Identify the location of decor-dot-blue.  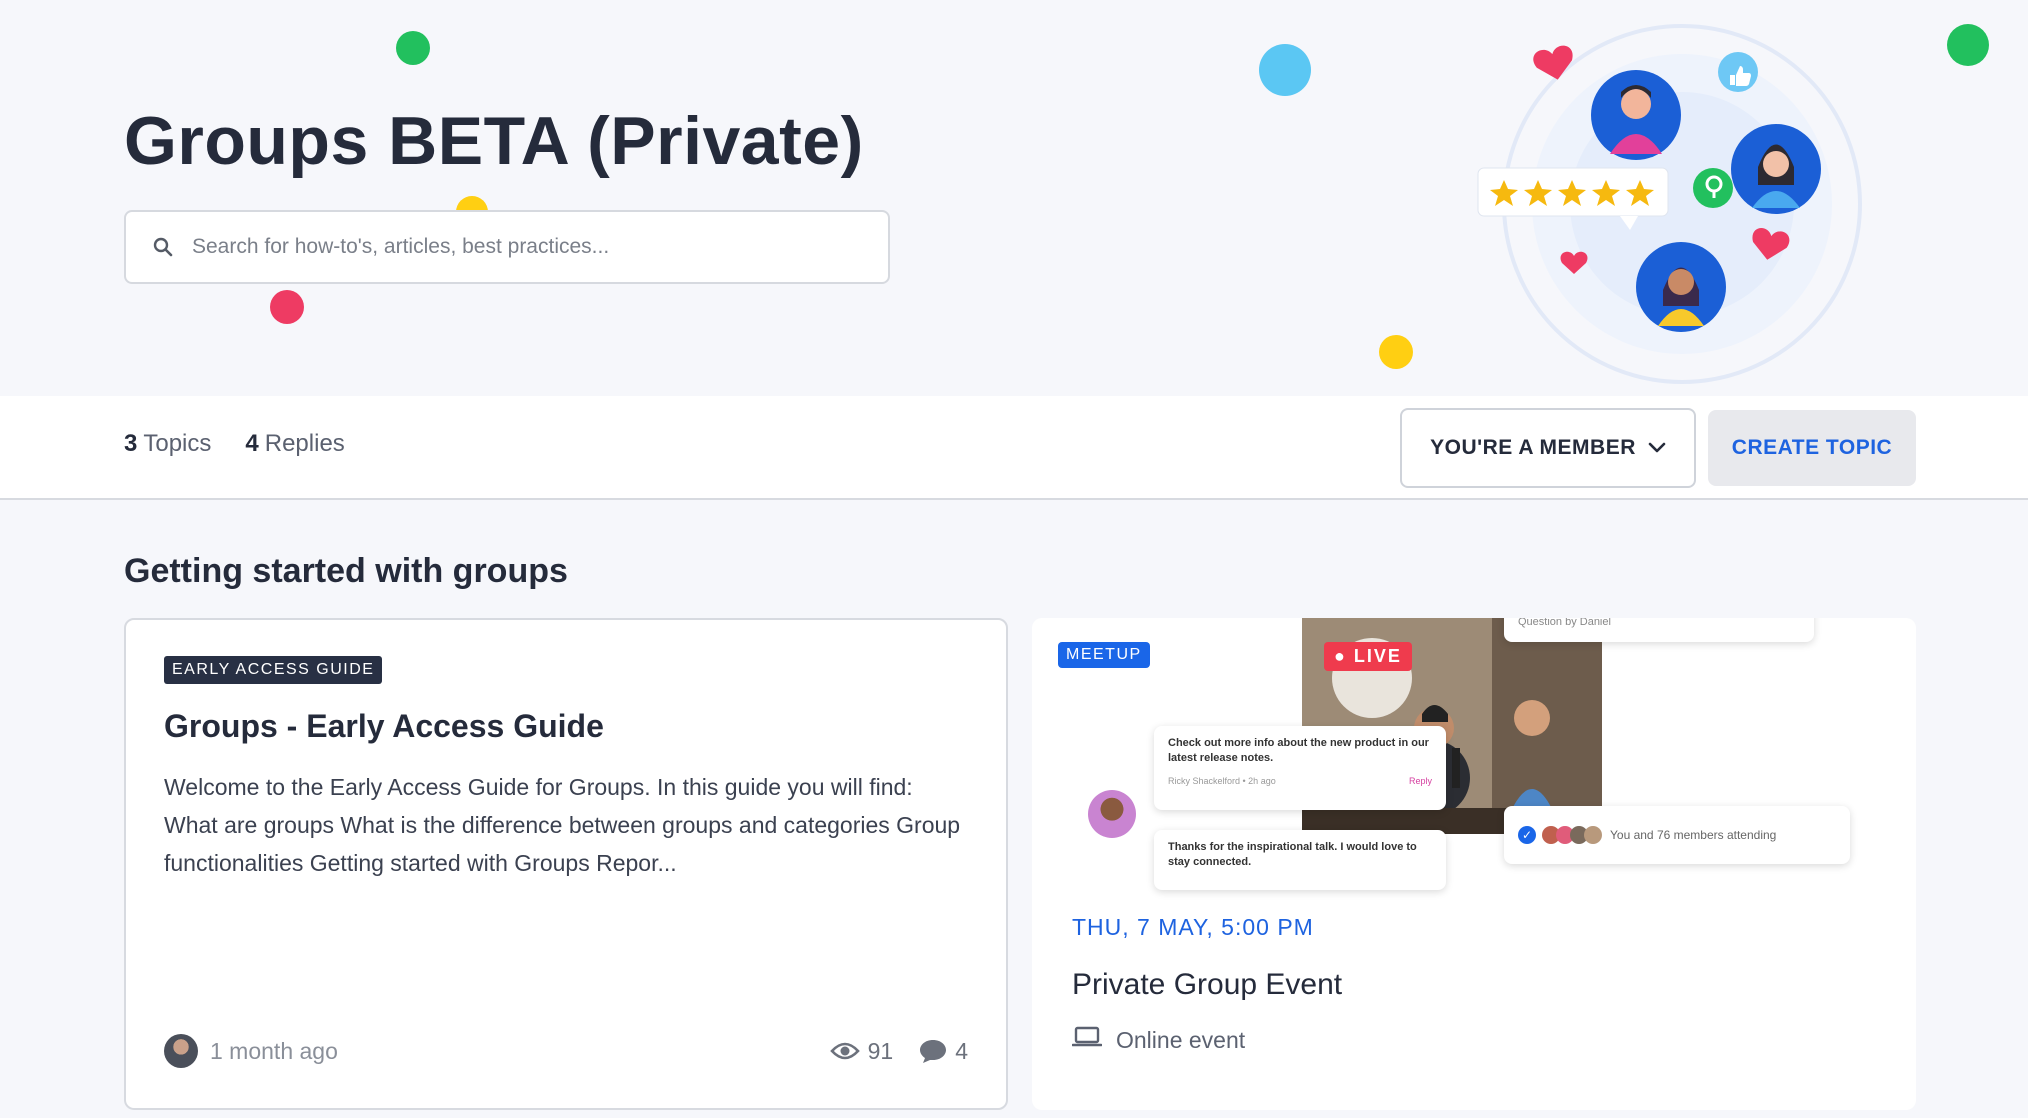
(1285, 70).